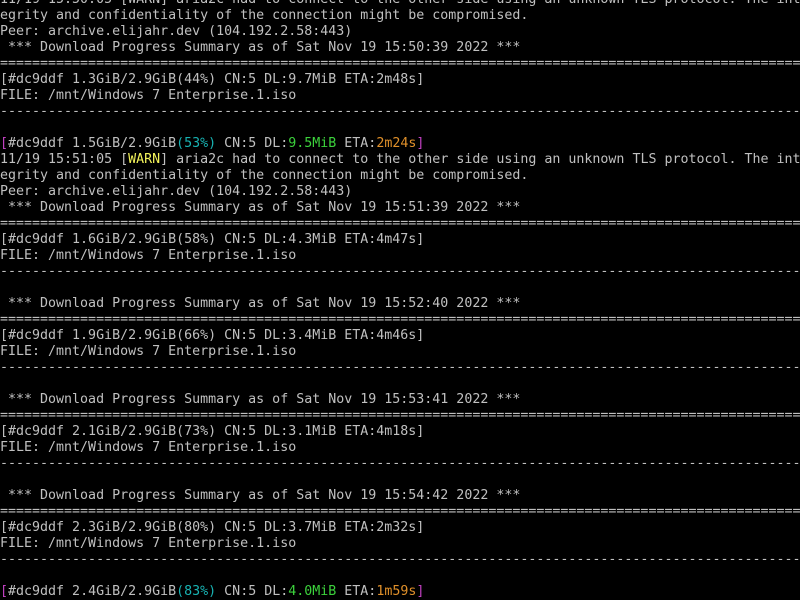 The height and width of the screenshot is (600, 800). Describe the element at coordinates (396, 591) in the screenshot. I see `terminal-text-segment: 1m59s` at that location.